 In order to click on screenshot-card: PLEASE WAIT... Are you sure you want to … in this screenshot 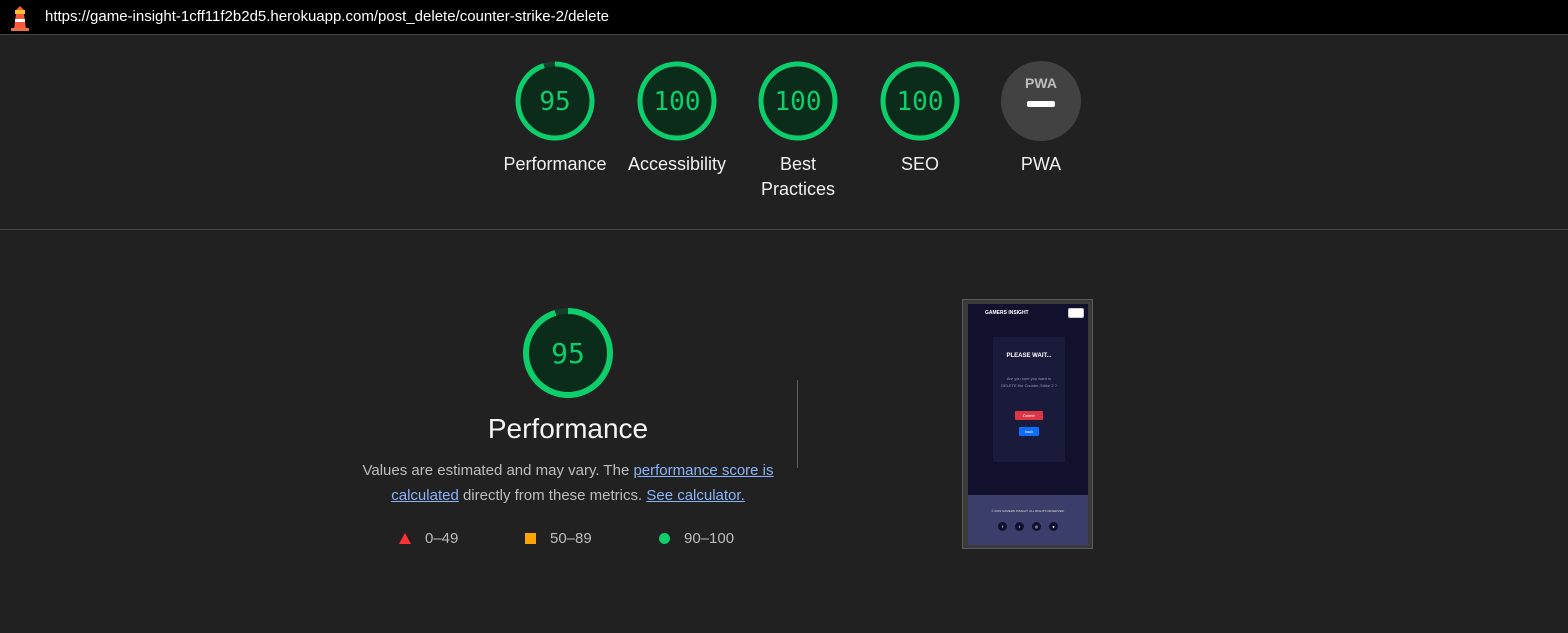, I will do `click(1029, 399)`.